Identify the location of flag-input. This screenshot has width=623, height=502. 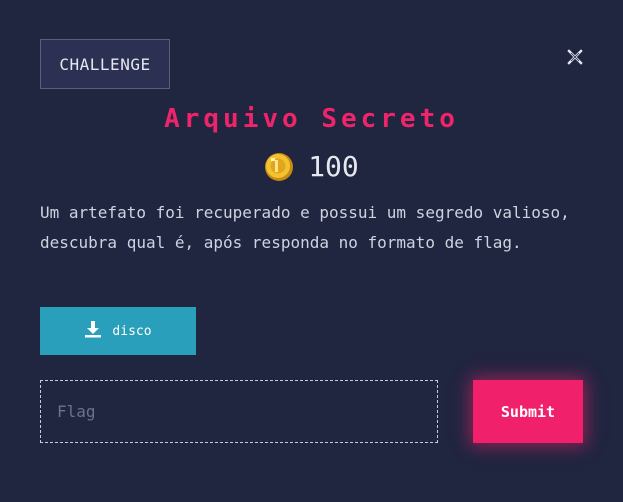
(239, 411).